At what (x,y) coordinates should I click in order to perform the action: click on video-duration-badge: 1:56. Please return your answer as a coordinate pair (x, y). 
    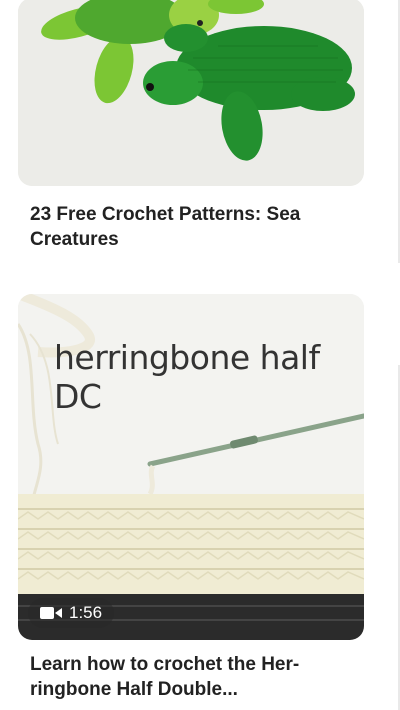
    Looking at the image, I should click on (71, 613).